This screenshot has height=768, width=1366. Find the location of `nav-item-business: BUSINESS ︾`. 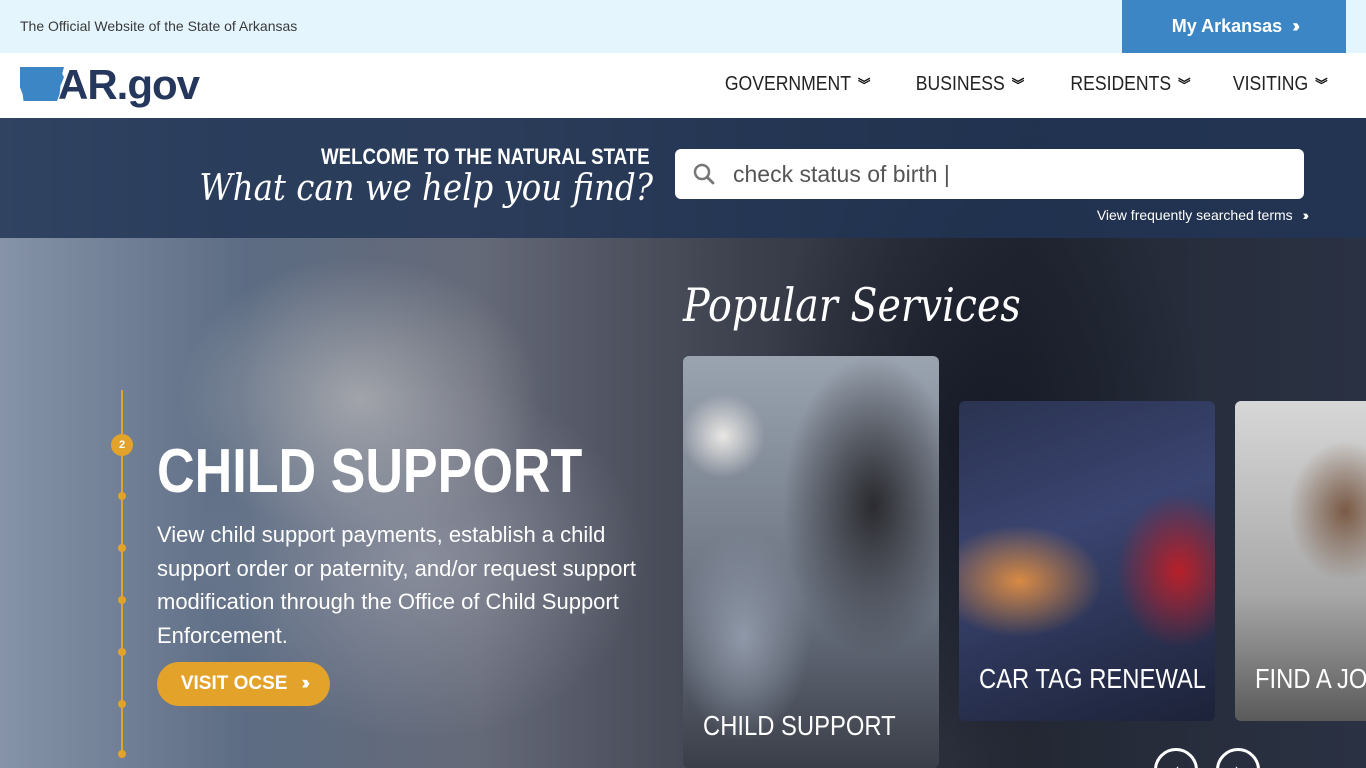

nav-item-business: BUSINESS ︾ is located at coordinates (970, 84).